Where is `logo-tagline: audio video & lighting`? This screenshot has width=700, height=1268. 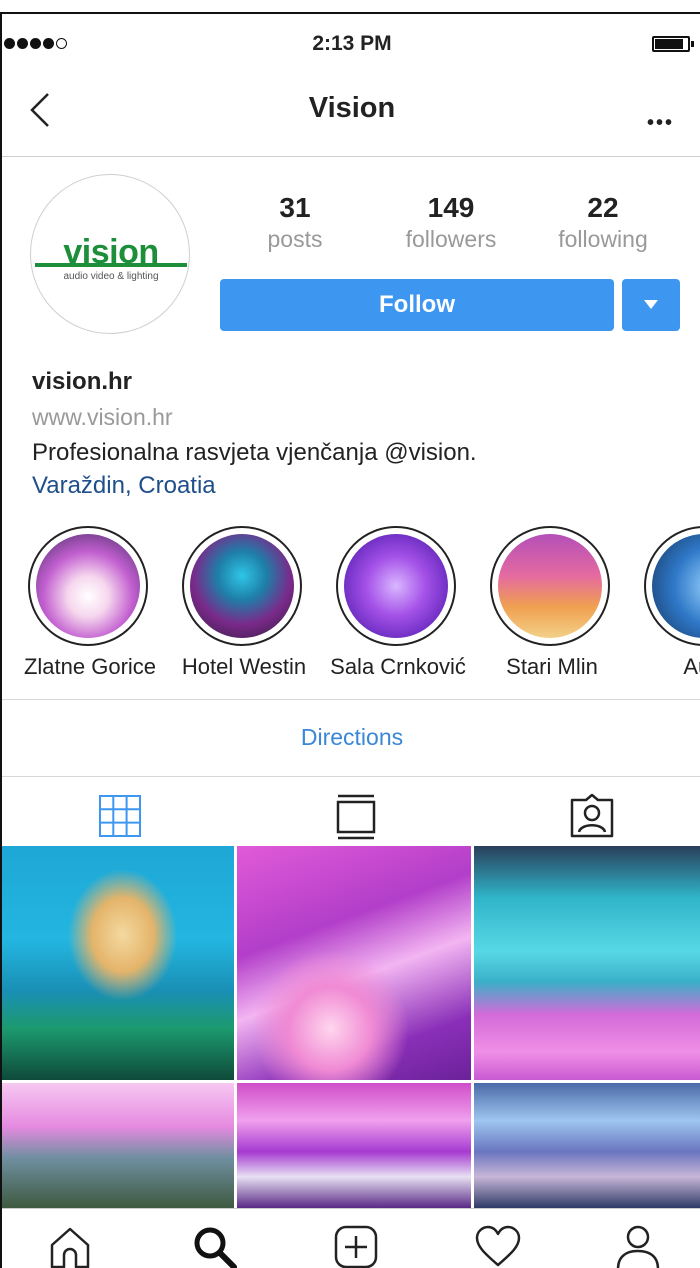
logo-tagline: audio video & lighting is located at coordinates (111, 276).